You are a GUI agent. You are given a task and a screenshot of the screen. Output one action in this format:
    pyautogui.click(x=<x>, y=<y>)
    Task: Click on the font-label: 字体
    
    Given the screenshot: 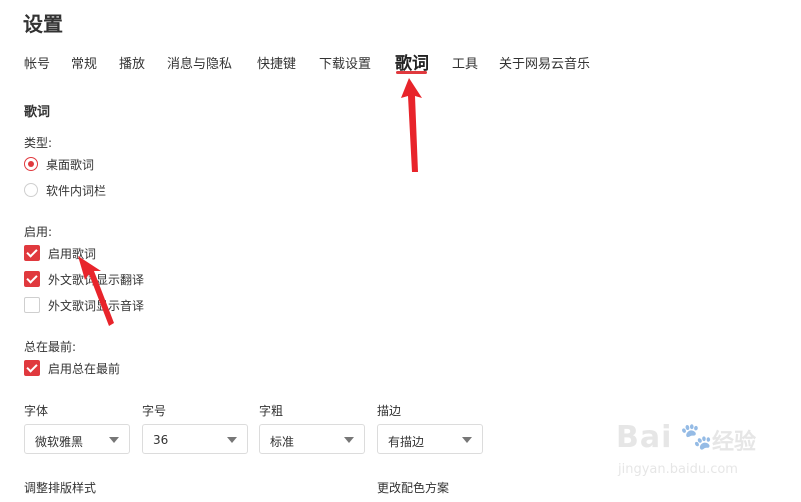 What is the action you would take?
    pyautogui.click(x=36, y=411)
    